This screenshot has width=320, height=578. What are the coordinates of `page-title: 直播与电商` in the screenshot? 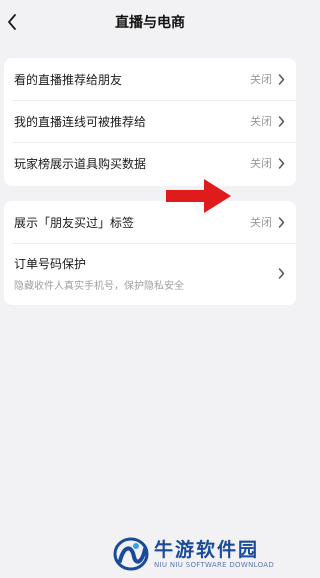 It's located at (150, 23).